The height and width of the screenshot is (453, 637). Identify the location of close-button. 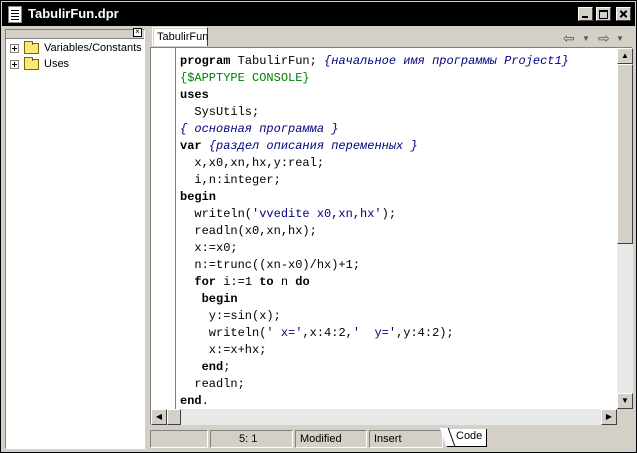
(623, 14).